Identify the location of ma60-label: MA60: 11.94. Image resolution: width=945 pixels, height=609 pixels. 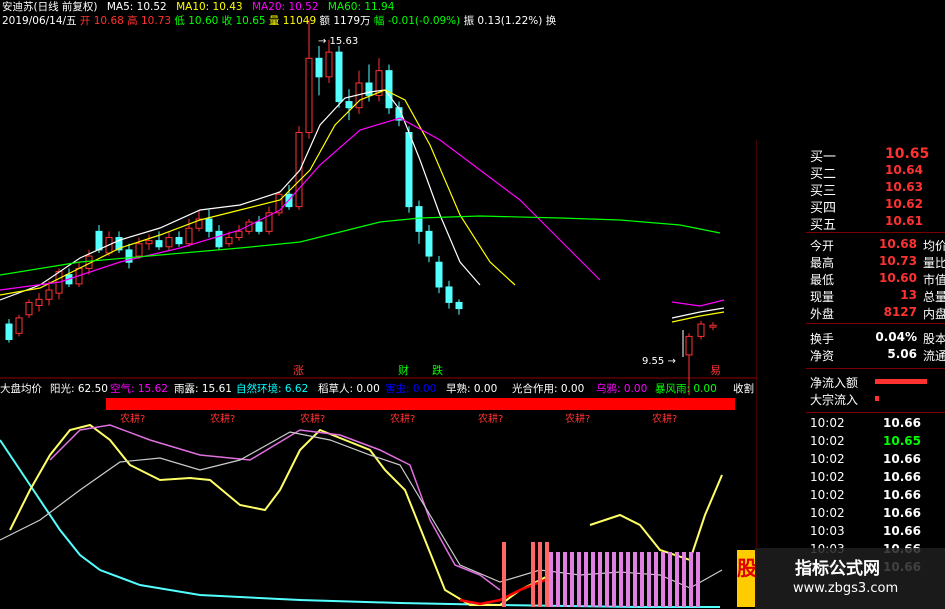
(361, 7).